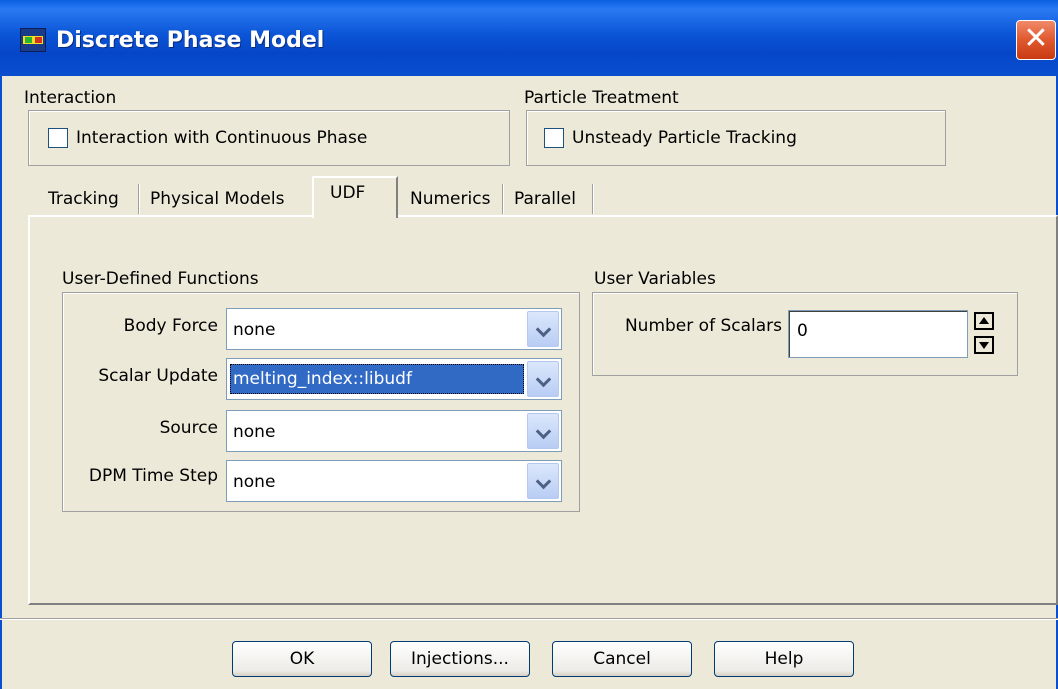 The image size is (1058, 689). Describe the element at coordinates (58, 138) in the screenshot. I see `interaction-checkbox` at that location.